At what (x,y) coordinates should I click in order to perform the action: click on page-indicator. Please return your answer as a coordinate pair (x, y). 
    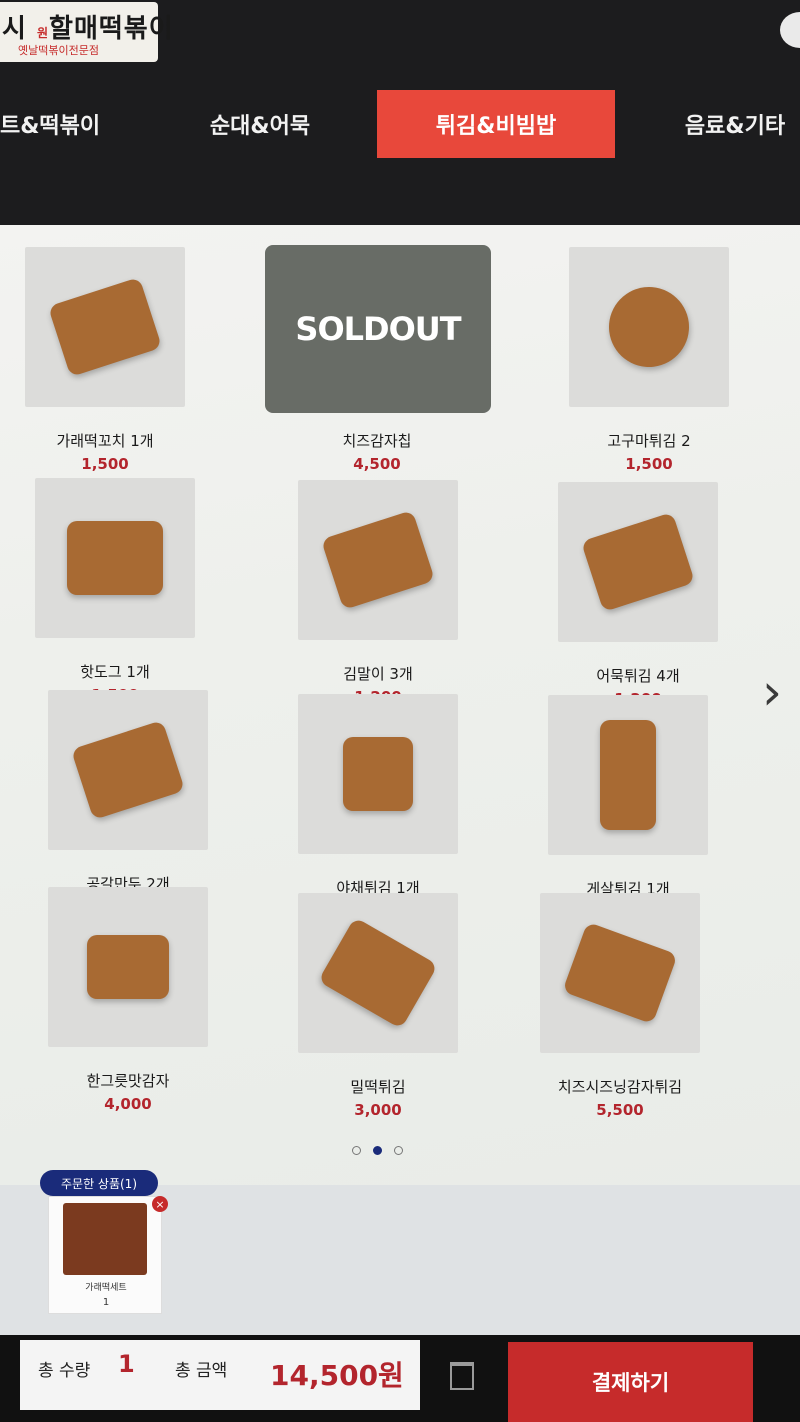
    Looking at the image, I should click on (377, 1150).